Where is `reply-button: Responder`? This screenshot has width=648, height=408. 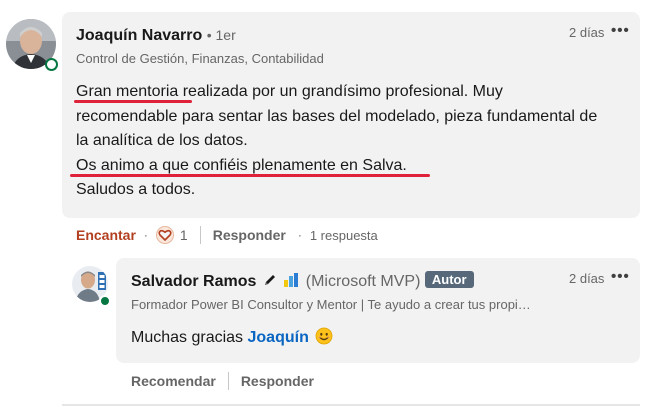 reply-button: Responder is located at coordinates (249, 235).